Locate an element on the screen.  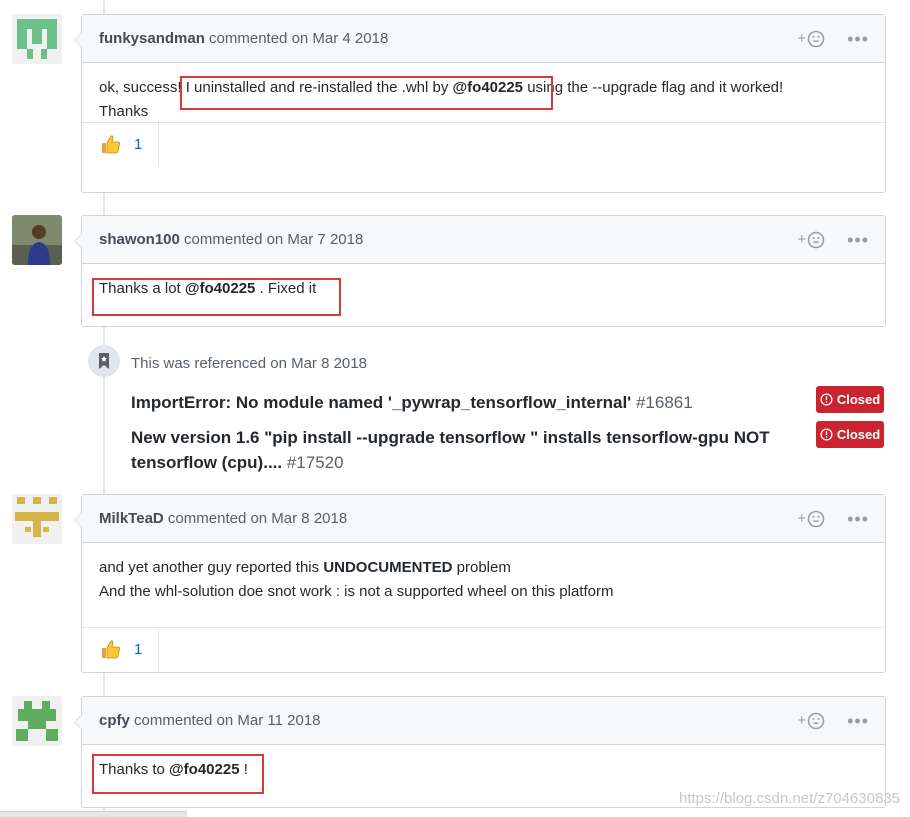
comment-body: Thanks a lot @fo40225 . Fixed it is located at coordinates (208, 288).